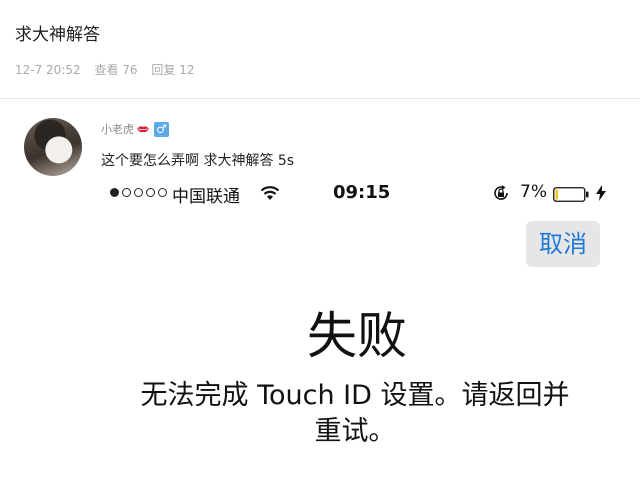 The width and height of the screenshot is (640, 493). Describe the element at coordinates (161, 129) in the screenshot. I see `male-icon: ♂` at that location.